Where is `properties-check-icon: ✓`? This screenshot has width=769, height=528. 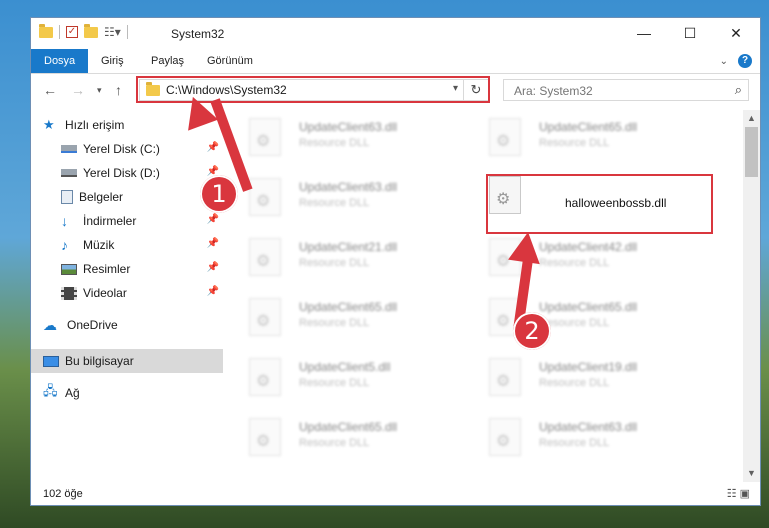
properties-check-icon: ✓ is located at coordinates (72, 32).